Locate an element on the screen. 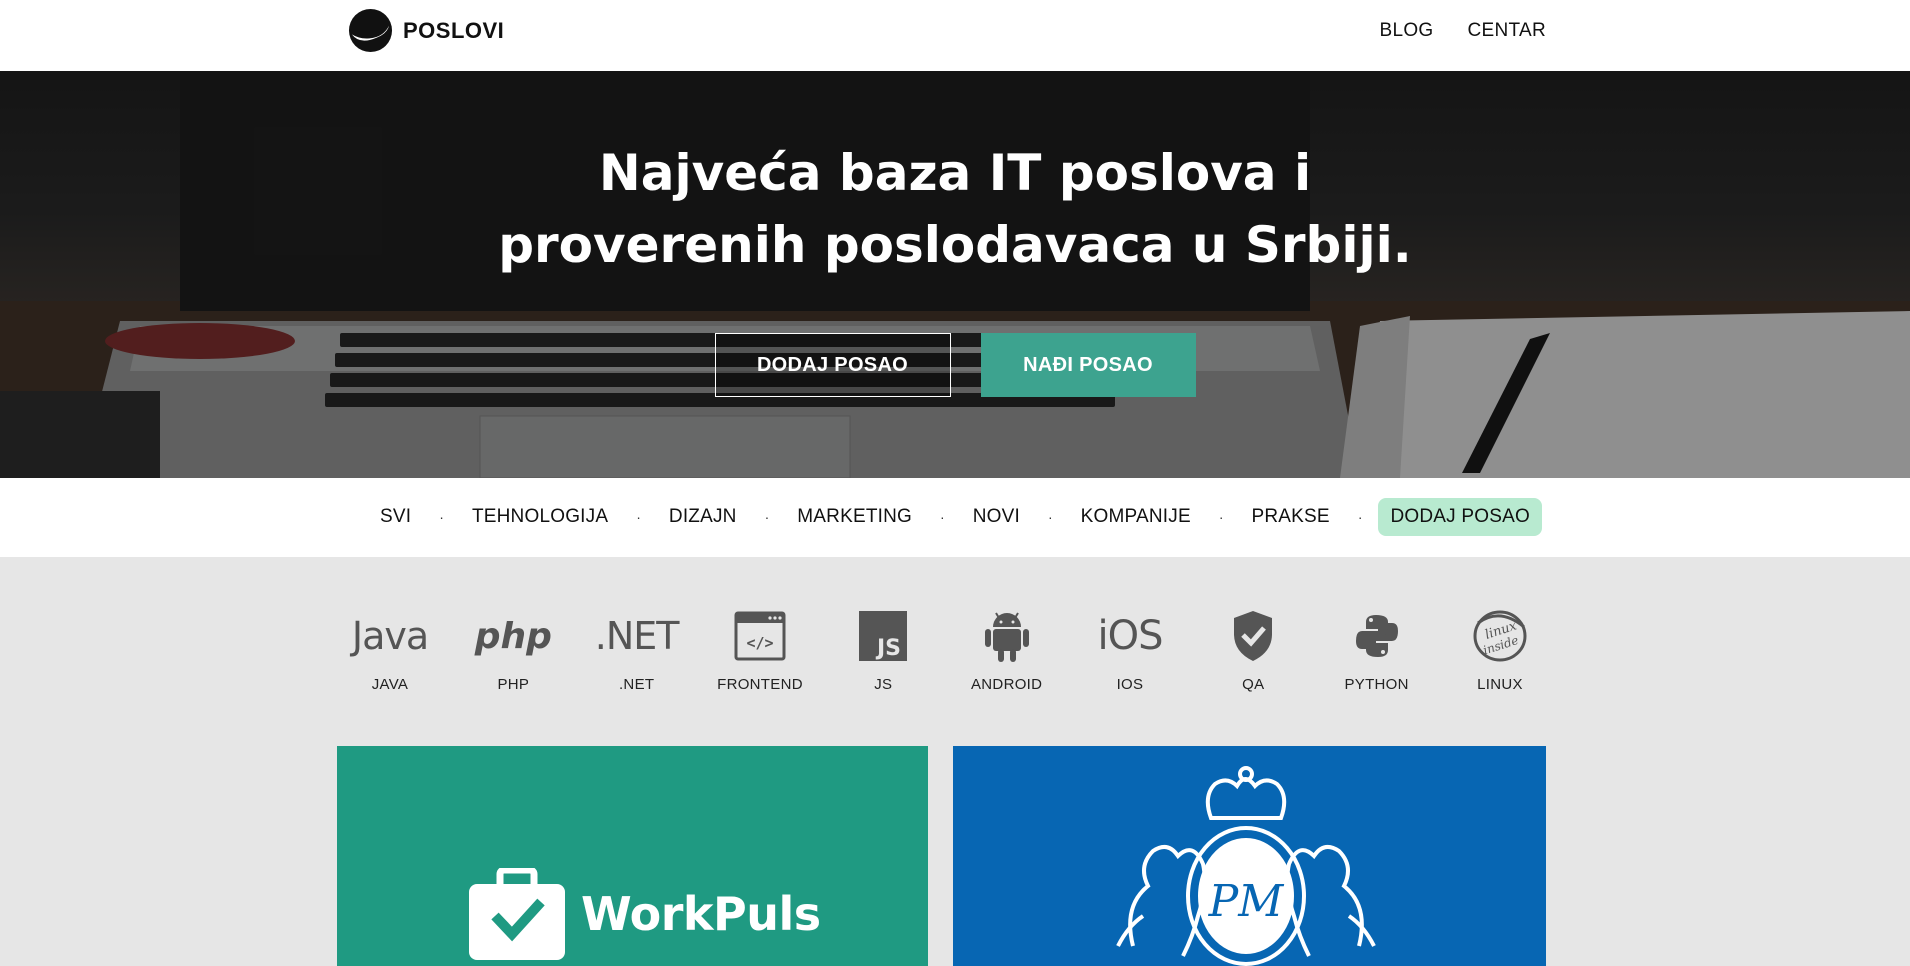 The height and width of the screenshot is (966, 1910). nav-blog-link: BLOG is located at coordinates (1406, 31).